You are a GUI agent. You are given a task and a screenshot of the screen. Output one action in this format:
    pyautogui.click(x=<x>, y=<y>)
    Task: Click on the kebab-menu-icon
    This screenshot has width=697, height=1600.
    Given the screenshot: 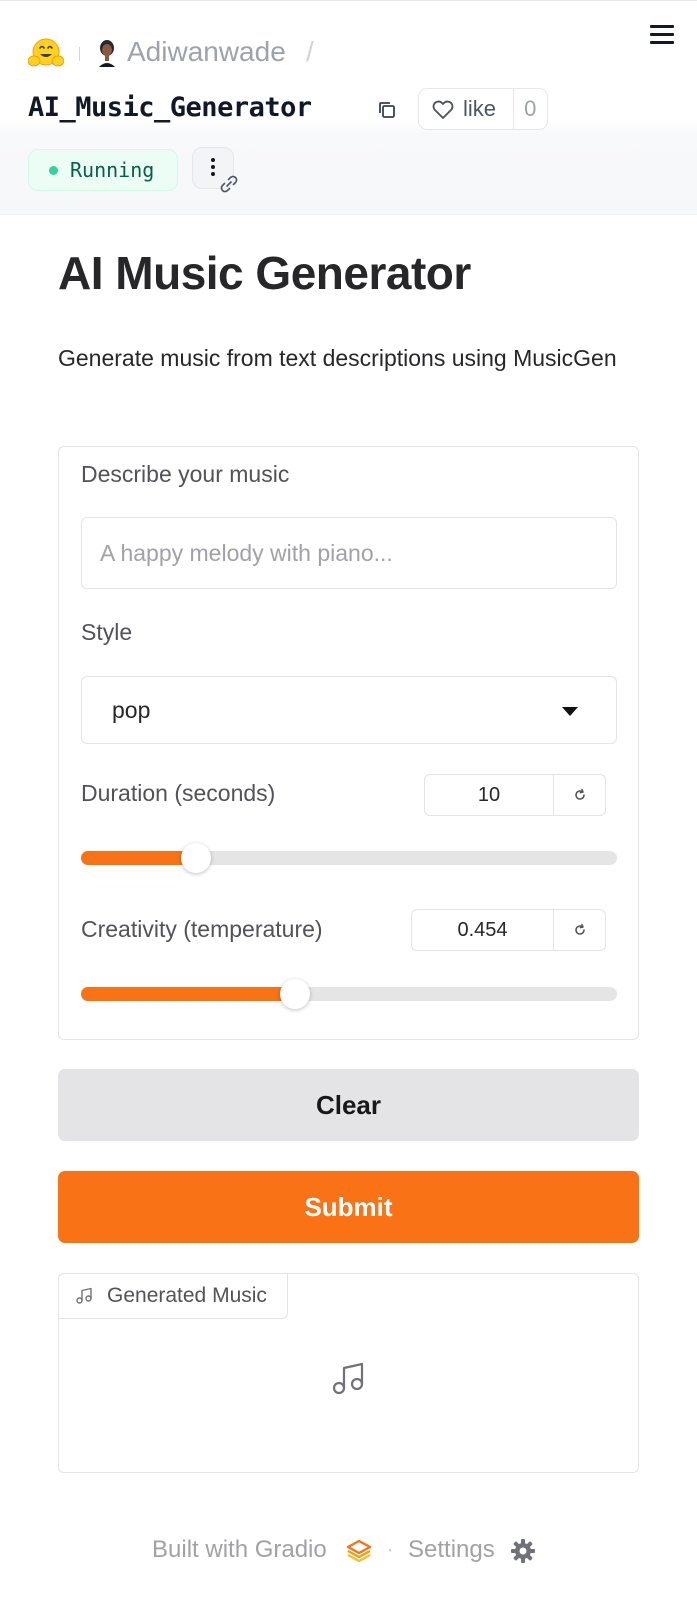 What is the action you would take?
    pyautogui.click(x=213, y=168)
    